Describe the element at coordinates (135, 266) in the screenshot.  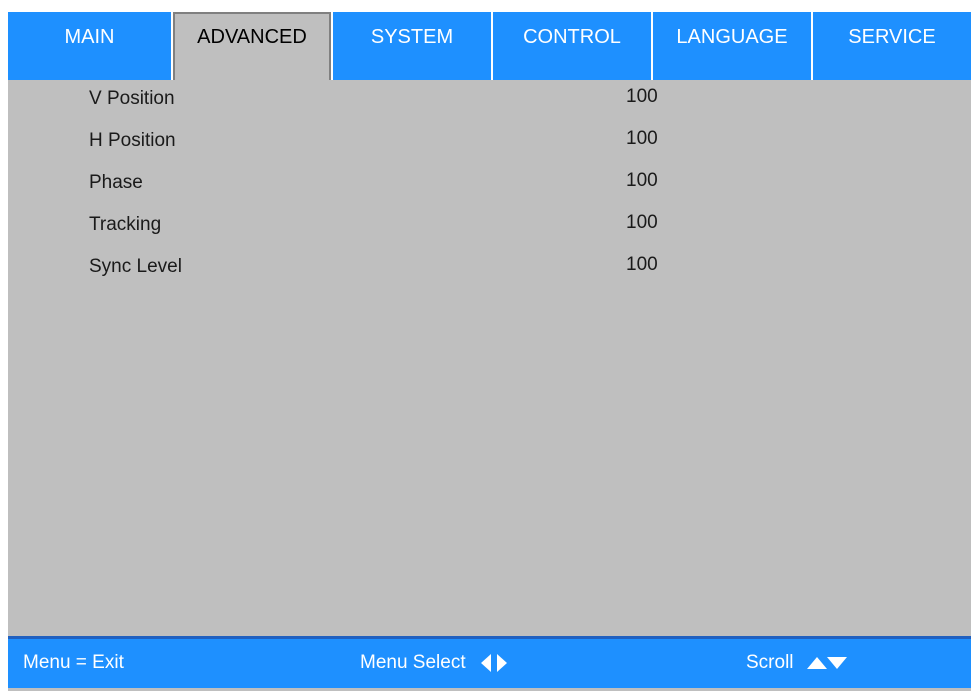
I see `menu-item-label: Sync Level` at that location.